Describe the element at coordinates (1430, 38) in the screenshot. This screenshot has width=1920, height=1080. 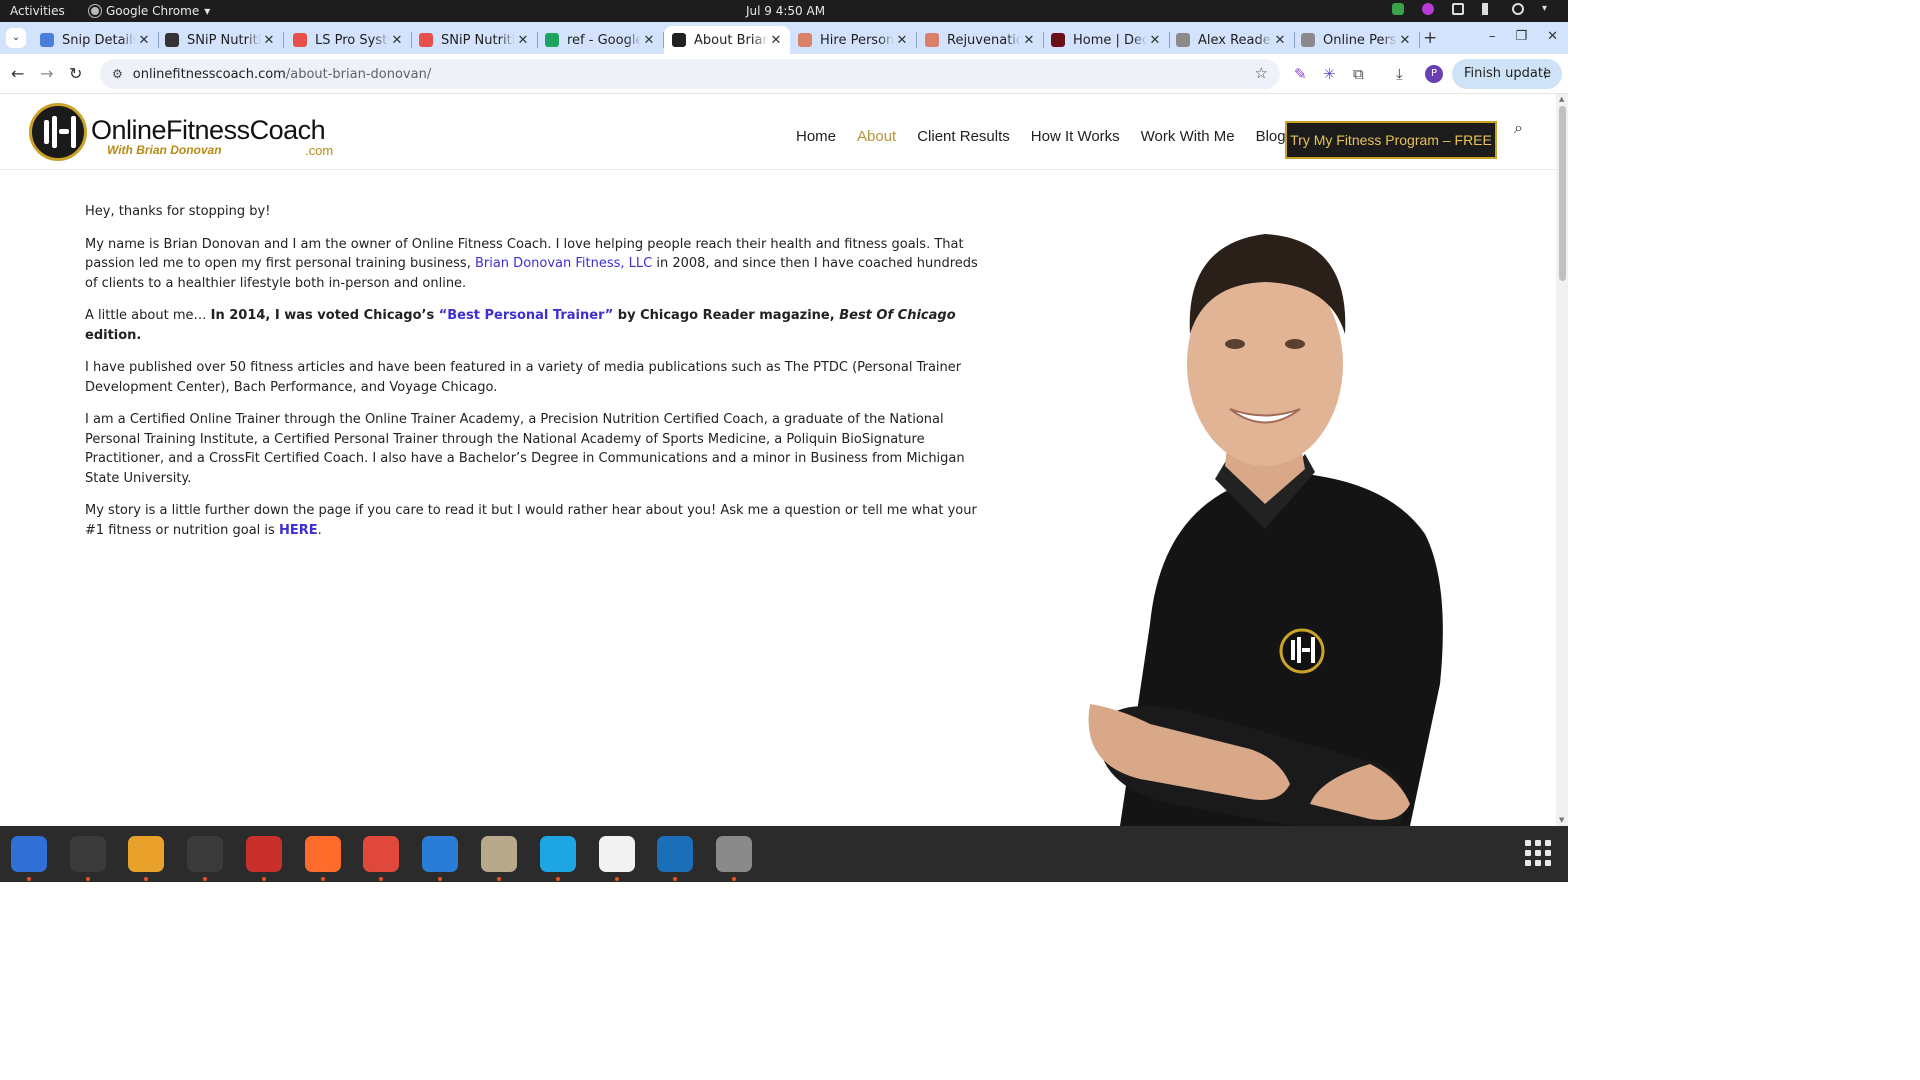
I see `new-tab-button: +` at that location.